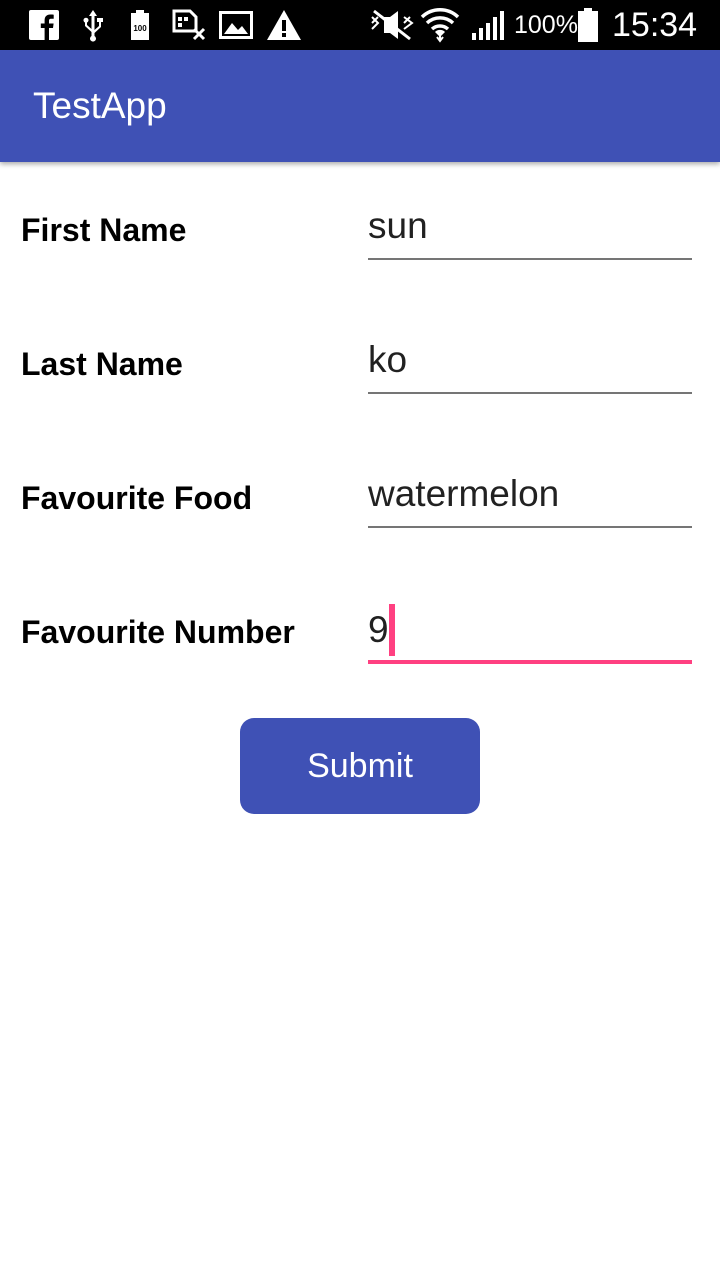 This screenshot has height=1280, width=720. What do you see at coordinates (93, 25) in the screenshot?
I see `usb-icon` at bounding box center [93, 25].